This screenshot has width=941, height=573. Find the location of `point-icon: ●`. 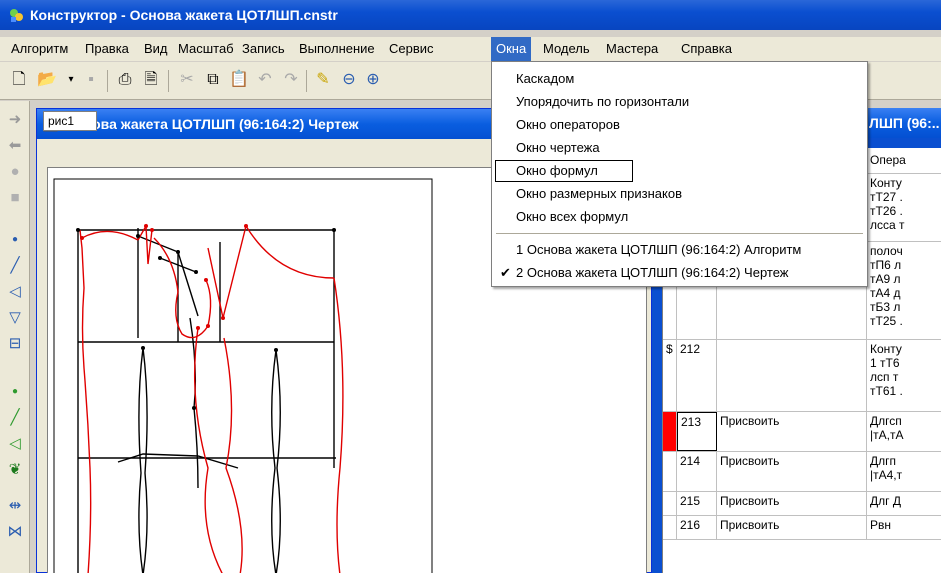

point-icon: ● is located at coordinates (15, 240).